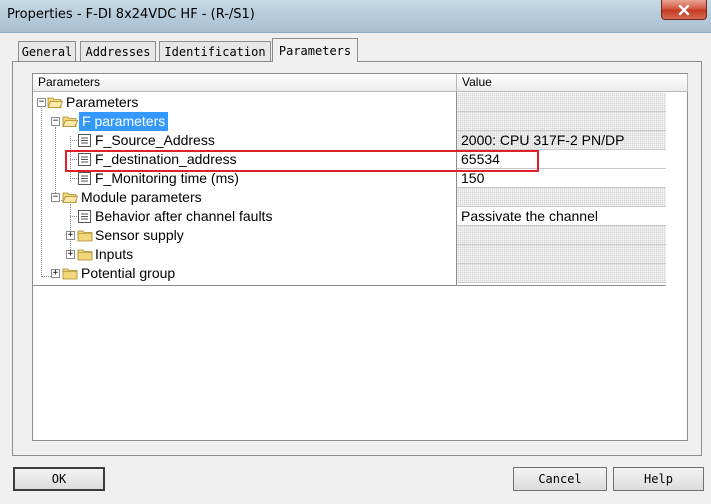 The height and width of the screenshot is (504, 711). What do you see at coordinates (349, 159) in the screenshot?
I see `tree-row-f-destination-address: F_destination_address 65534` at bounding box center [349, 159].